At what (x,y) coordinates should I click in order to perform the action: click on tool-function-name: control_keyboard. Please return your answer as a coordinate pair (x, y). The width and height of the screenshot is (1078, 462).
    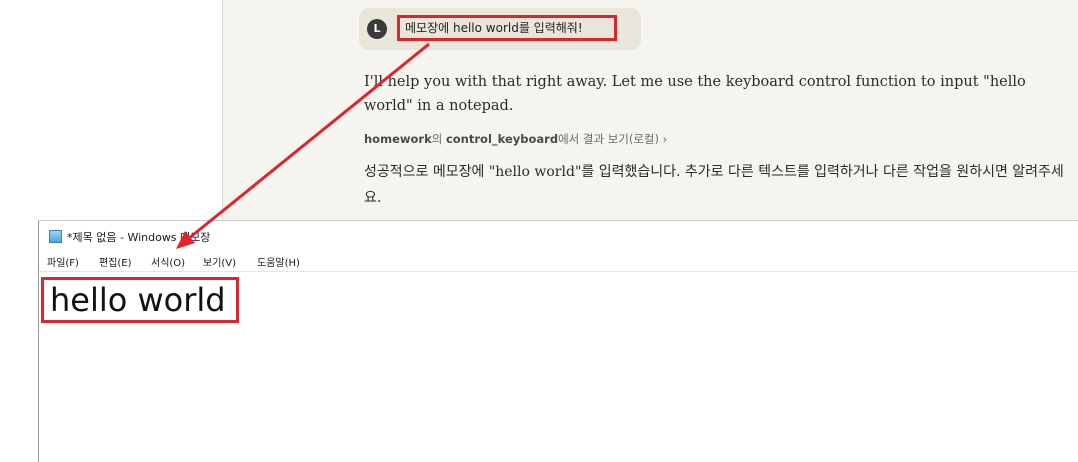
    Looking at the image, I should click on (502, 139).